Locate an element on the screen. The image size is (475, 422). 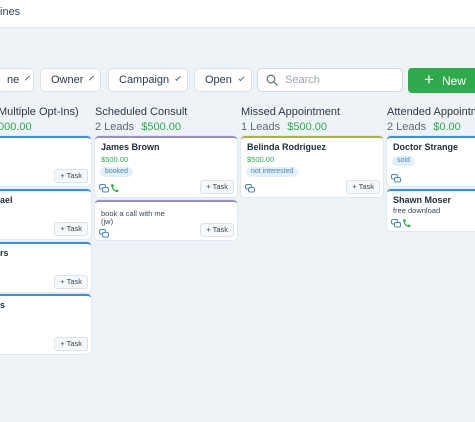
column-name: Missed Appointment is located at coordinates (291, 112).